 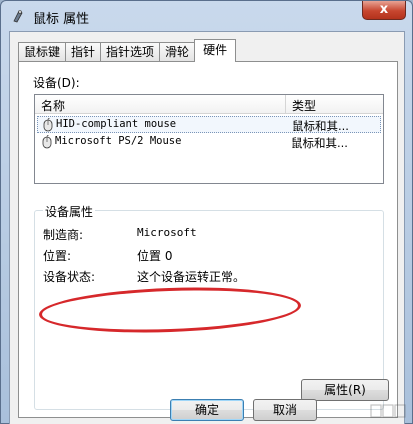 What do you see at coordinates (215, 50) in the screenshot?
I see `tab-hardware: 硬件` at bounding box center [215, 50].